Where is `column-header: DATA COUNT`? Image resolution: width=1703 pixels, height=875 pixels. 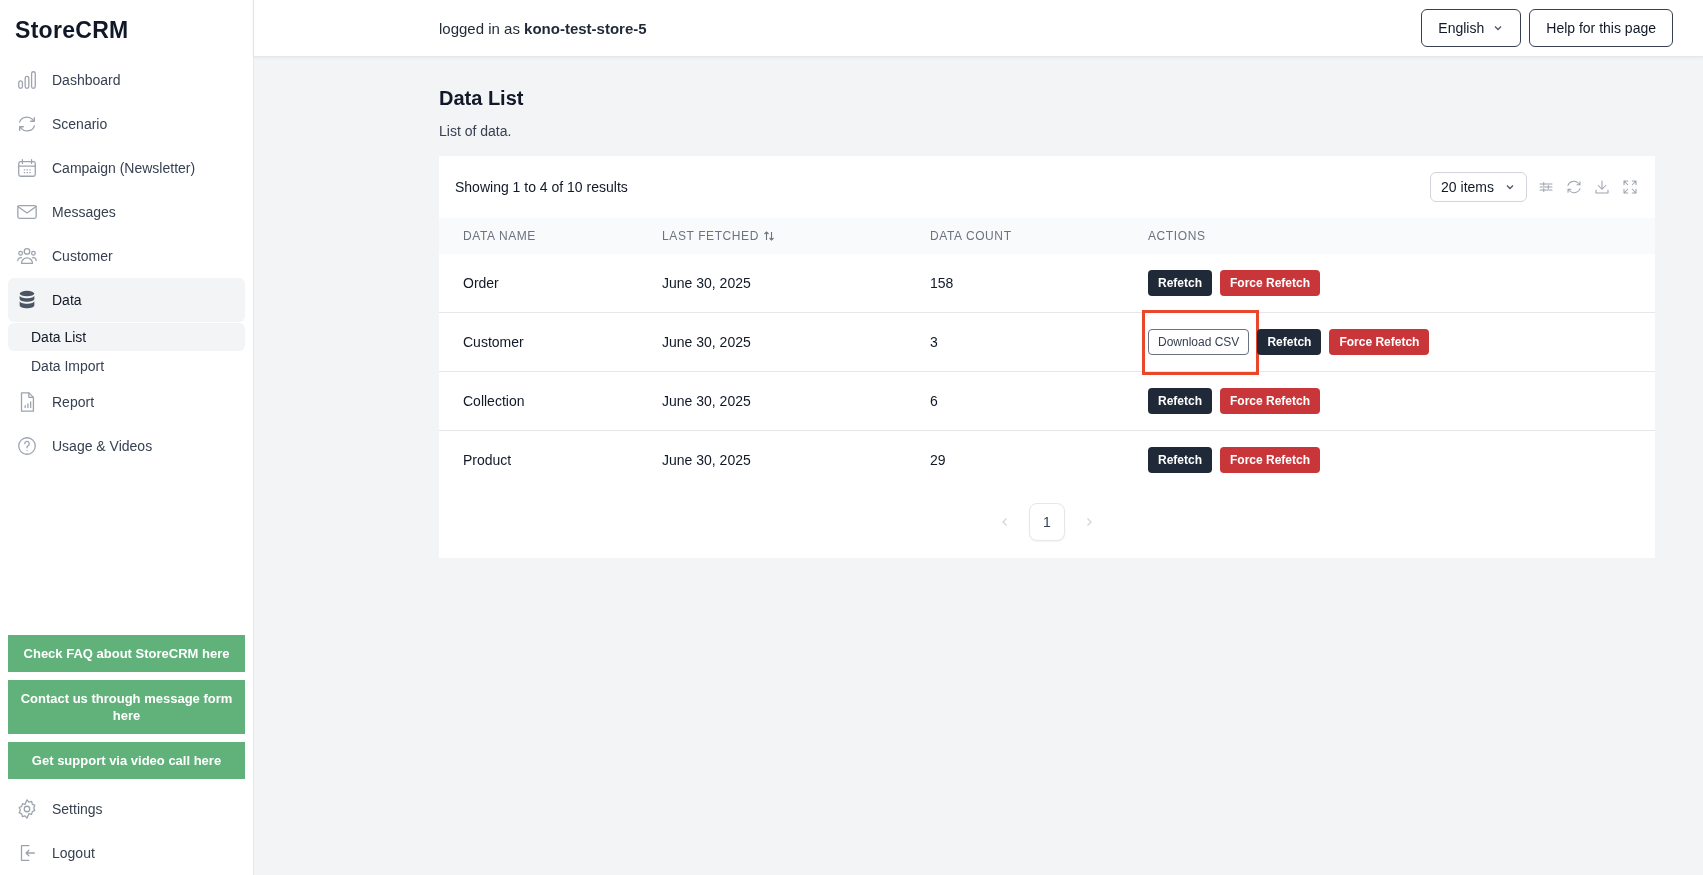
column-header: DATA COUNT is located at coordinates (1015, 236).